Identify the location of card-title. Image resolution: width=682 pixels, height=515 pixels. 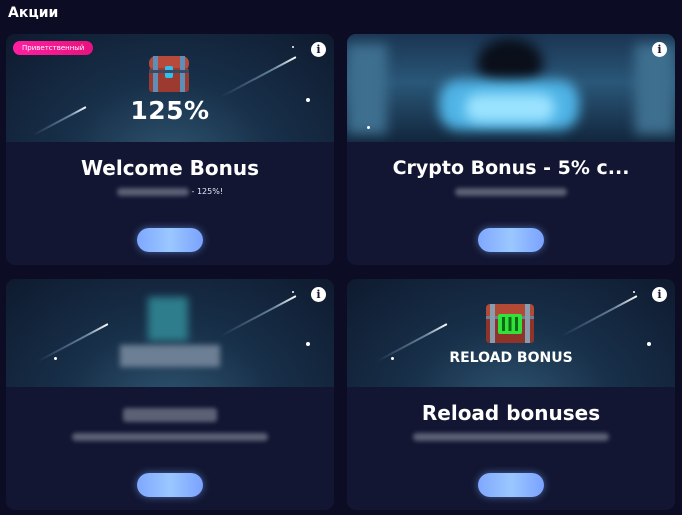
(170, 413).